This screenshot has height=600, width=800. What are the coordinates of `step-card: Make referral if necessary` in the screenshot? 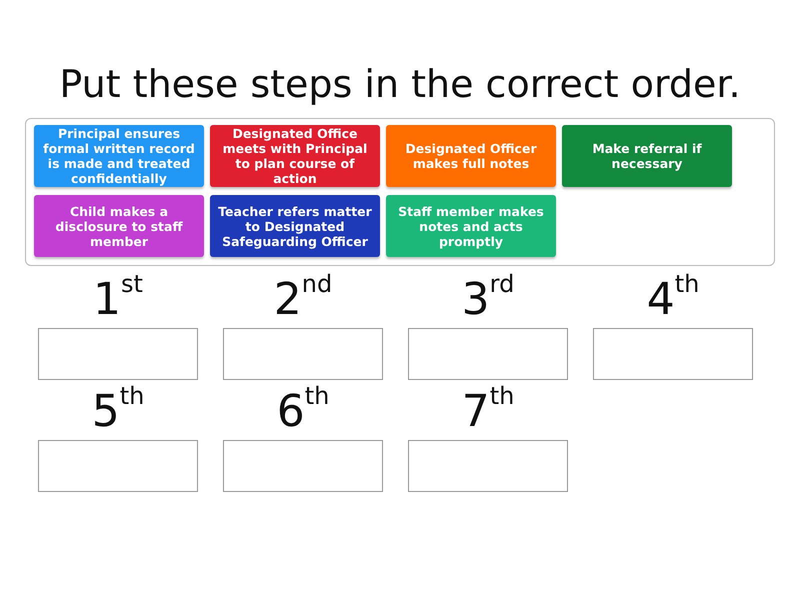 It's located at (647, 155).